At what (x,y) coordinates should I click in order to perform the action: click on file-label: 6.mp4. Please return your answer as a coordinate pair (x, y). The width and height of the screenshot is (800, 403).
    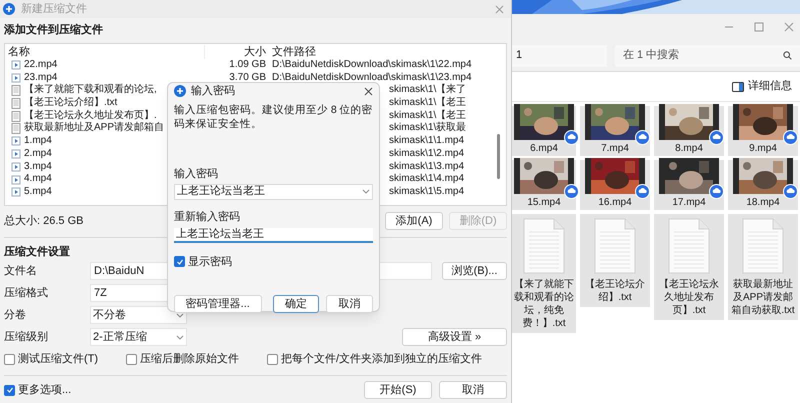
    Looking at the image, I should click on (544, 148).